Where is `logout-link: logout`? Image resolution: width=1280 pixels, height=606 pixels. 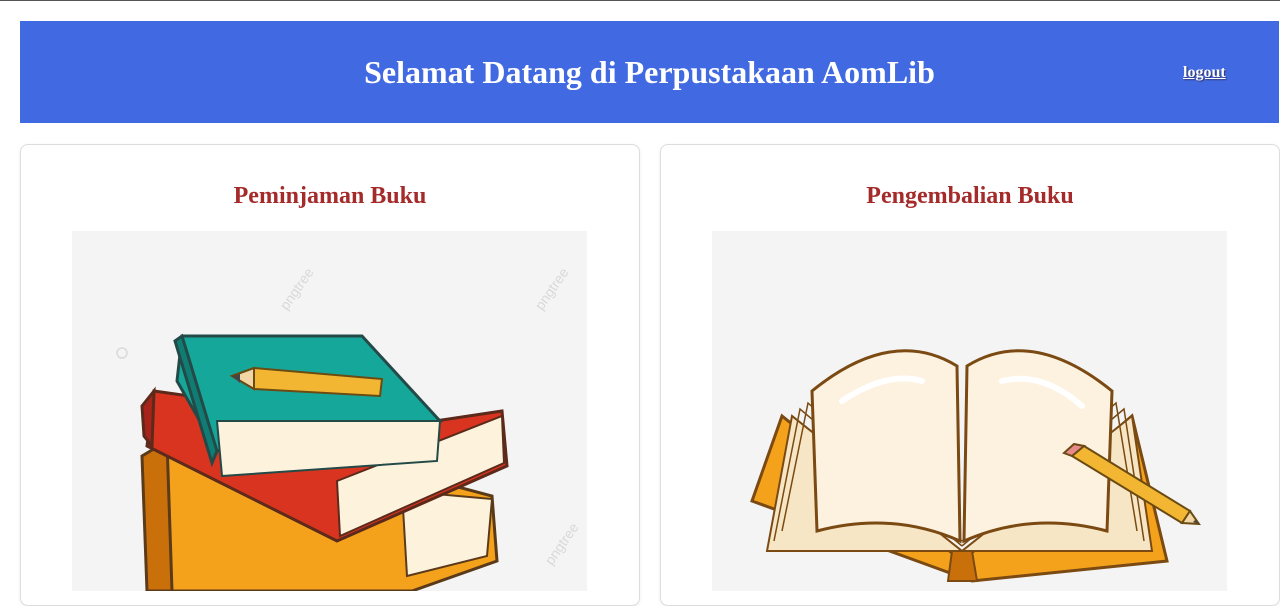 logout-link: logout is located at coordinates (1204, 73).